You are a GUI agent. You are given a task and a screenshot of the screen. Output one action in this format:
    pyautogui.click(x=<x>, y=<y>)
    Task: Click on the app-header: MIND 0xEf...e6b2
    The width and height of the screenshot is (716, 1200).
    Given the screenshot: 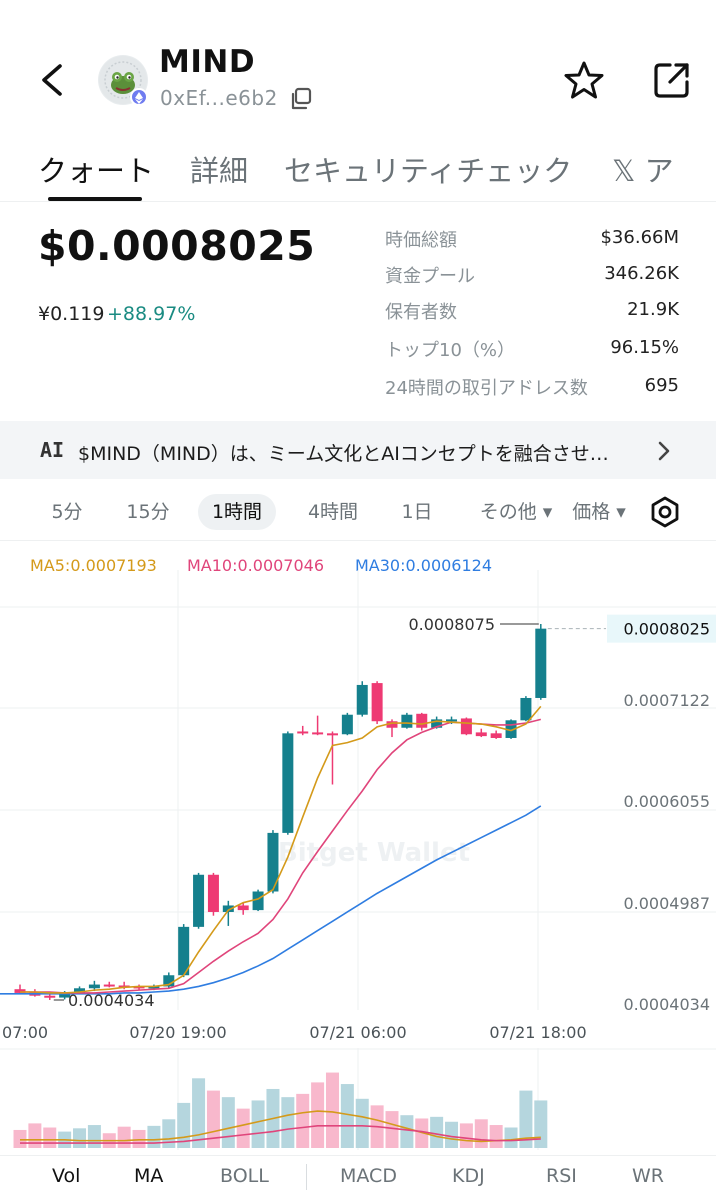 What is the action you would take?
    pyautogui.click(x=358, y=70)
    